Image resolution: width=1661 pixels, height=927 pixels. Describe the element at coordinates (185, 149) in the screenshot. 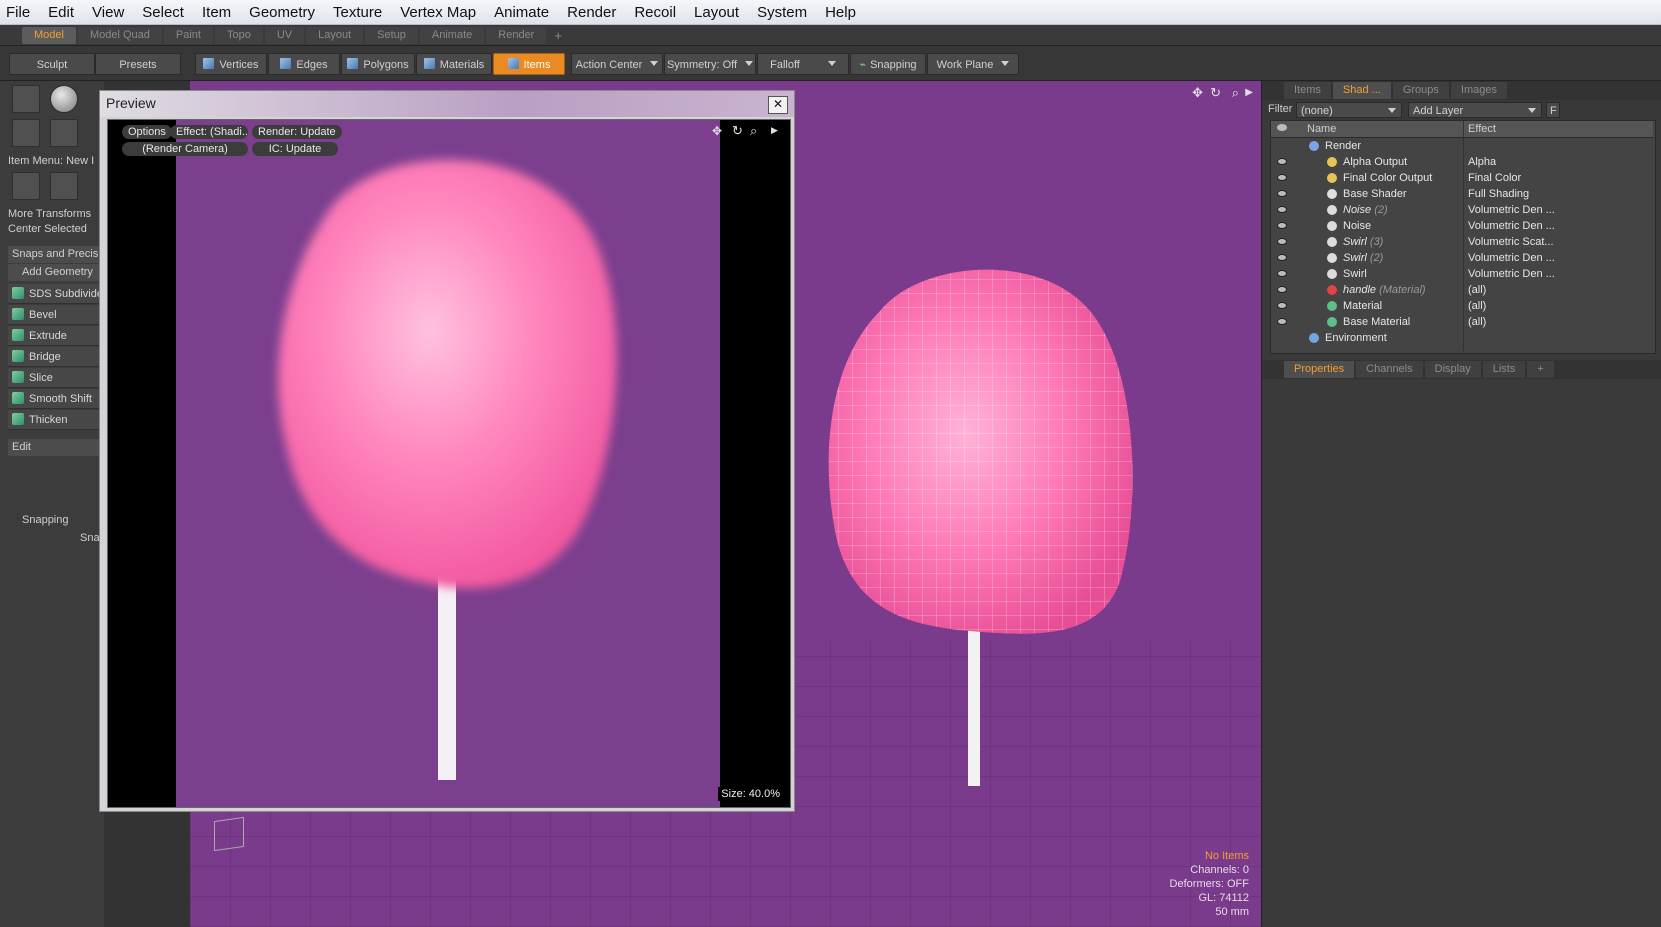

I see `render-camera-dropdown: (Render Camera)` at that location.